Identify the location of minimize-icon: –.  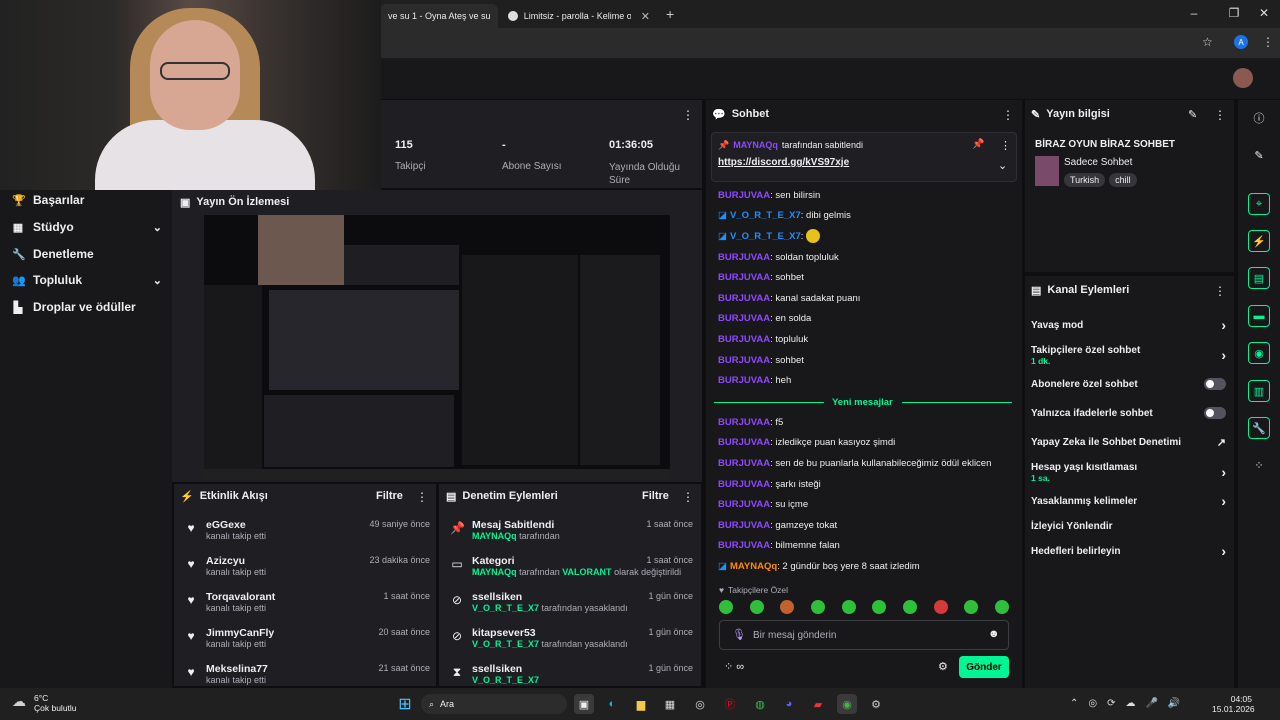
(1194, 13).